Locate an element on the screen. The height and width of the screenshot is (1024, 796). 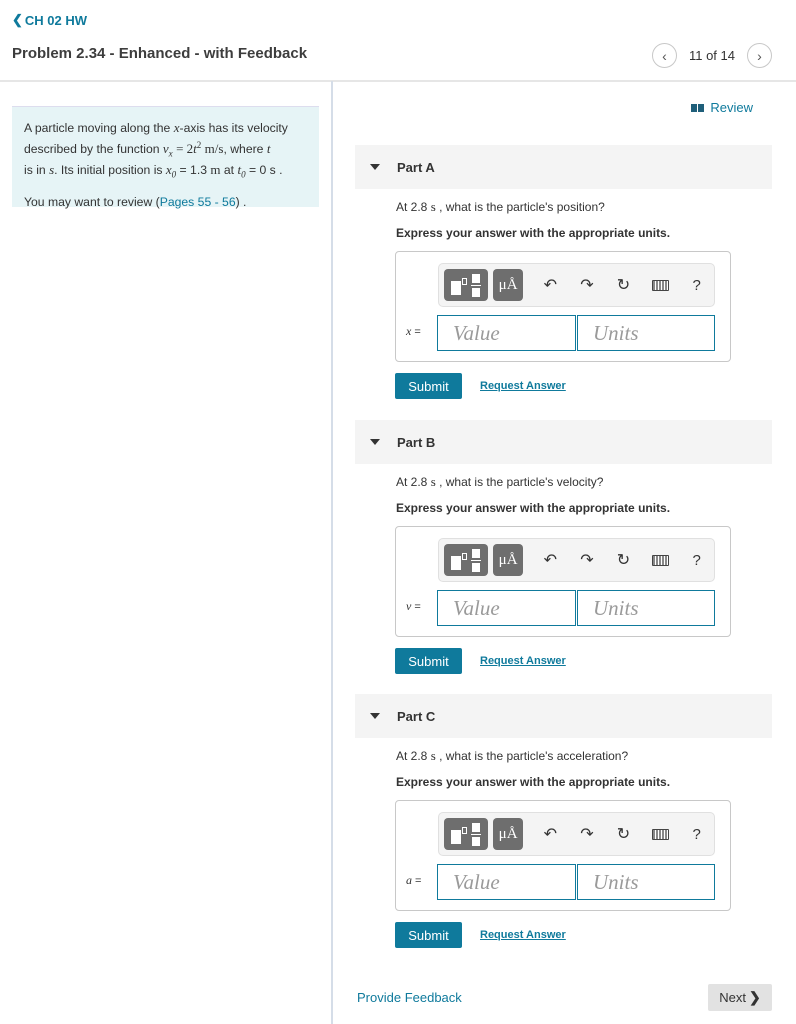
chevron-left-icon: ‹ is located at coordinates (664, 55).